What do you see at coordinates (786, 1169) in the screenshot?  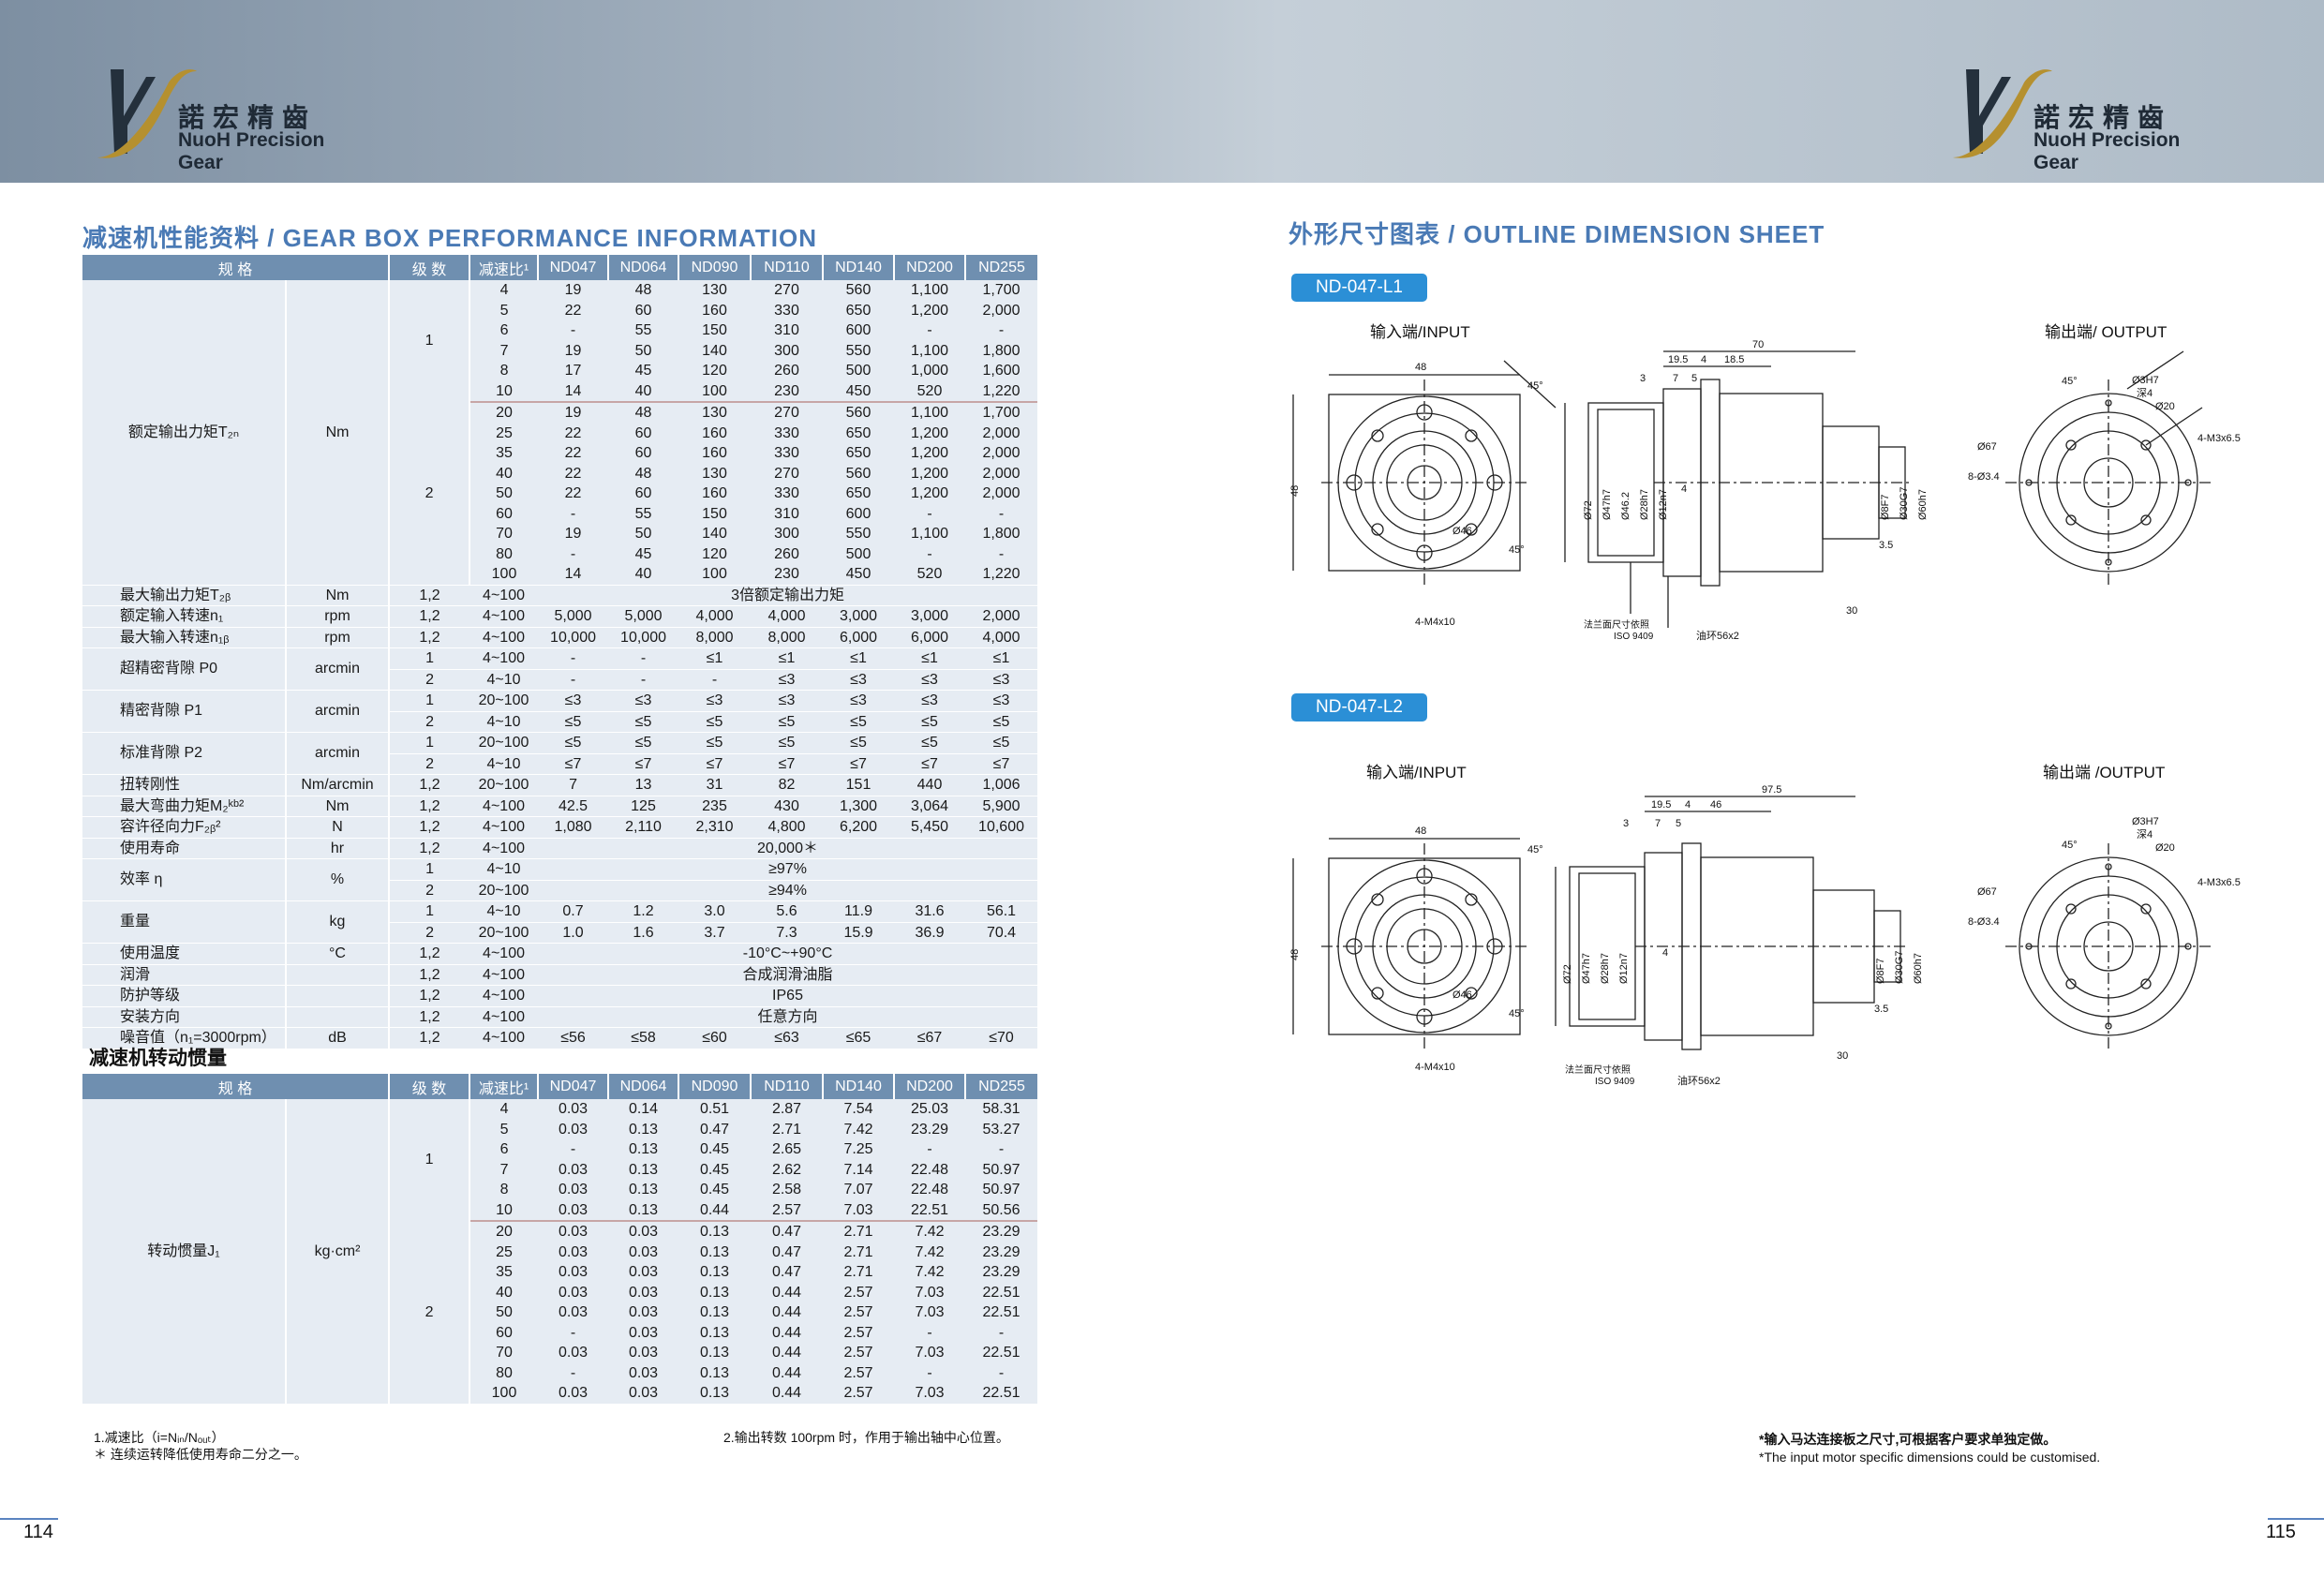 I see `table-cell: 2.62` at bounding box center [786, 1169].